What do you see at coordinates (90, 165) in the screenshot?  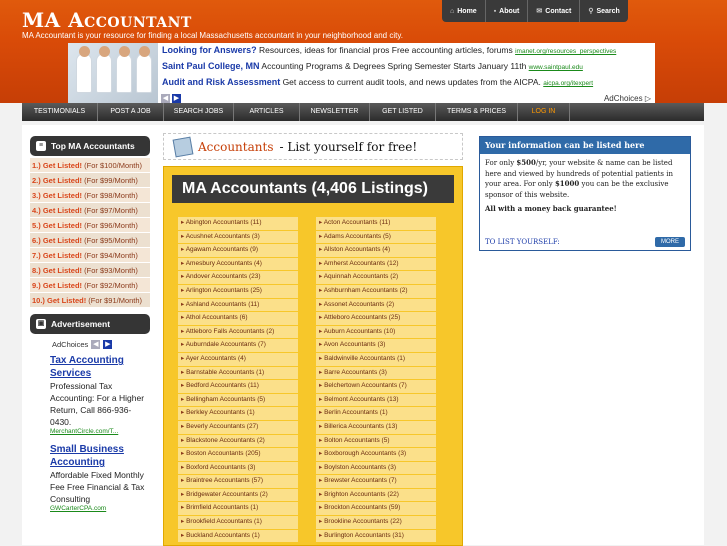 I see `list-item: 1.) Get Listed! (For $100/Month)` at bounding box center [90, 165].